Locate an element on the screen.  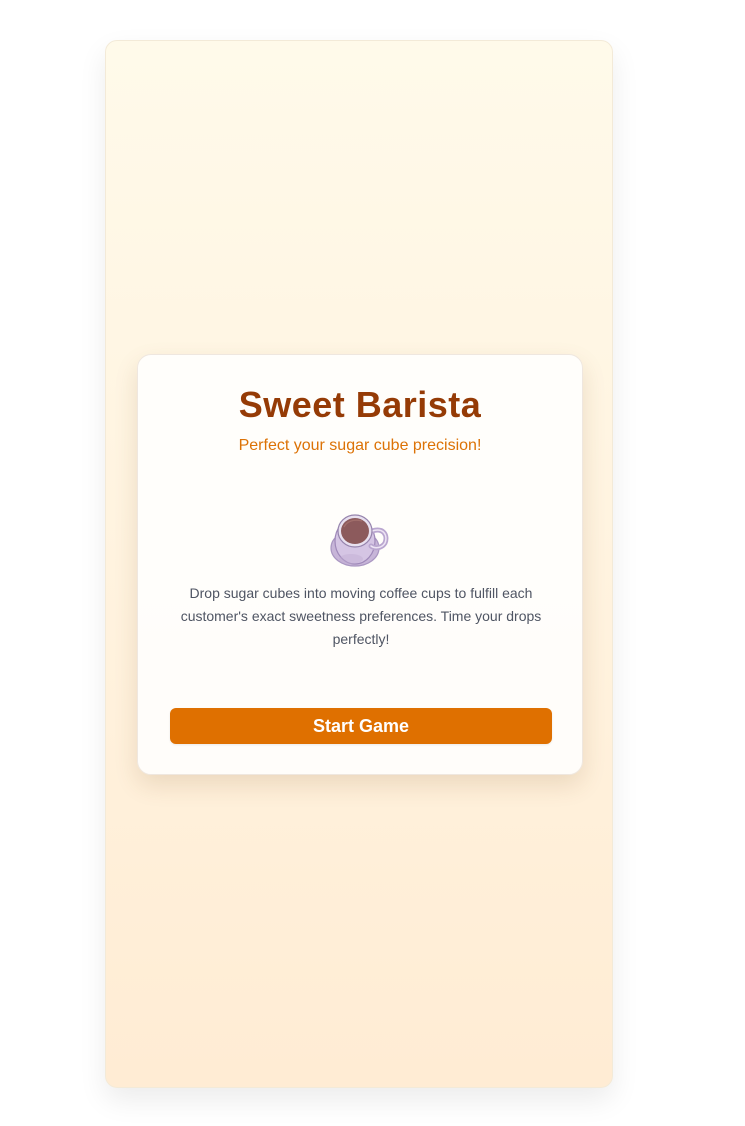
game-subtitle: Perfect your sugar cube precision! is located at coordinates (360, 445).